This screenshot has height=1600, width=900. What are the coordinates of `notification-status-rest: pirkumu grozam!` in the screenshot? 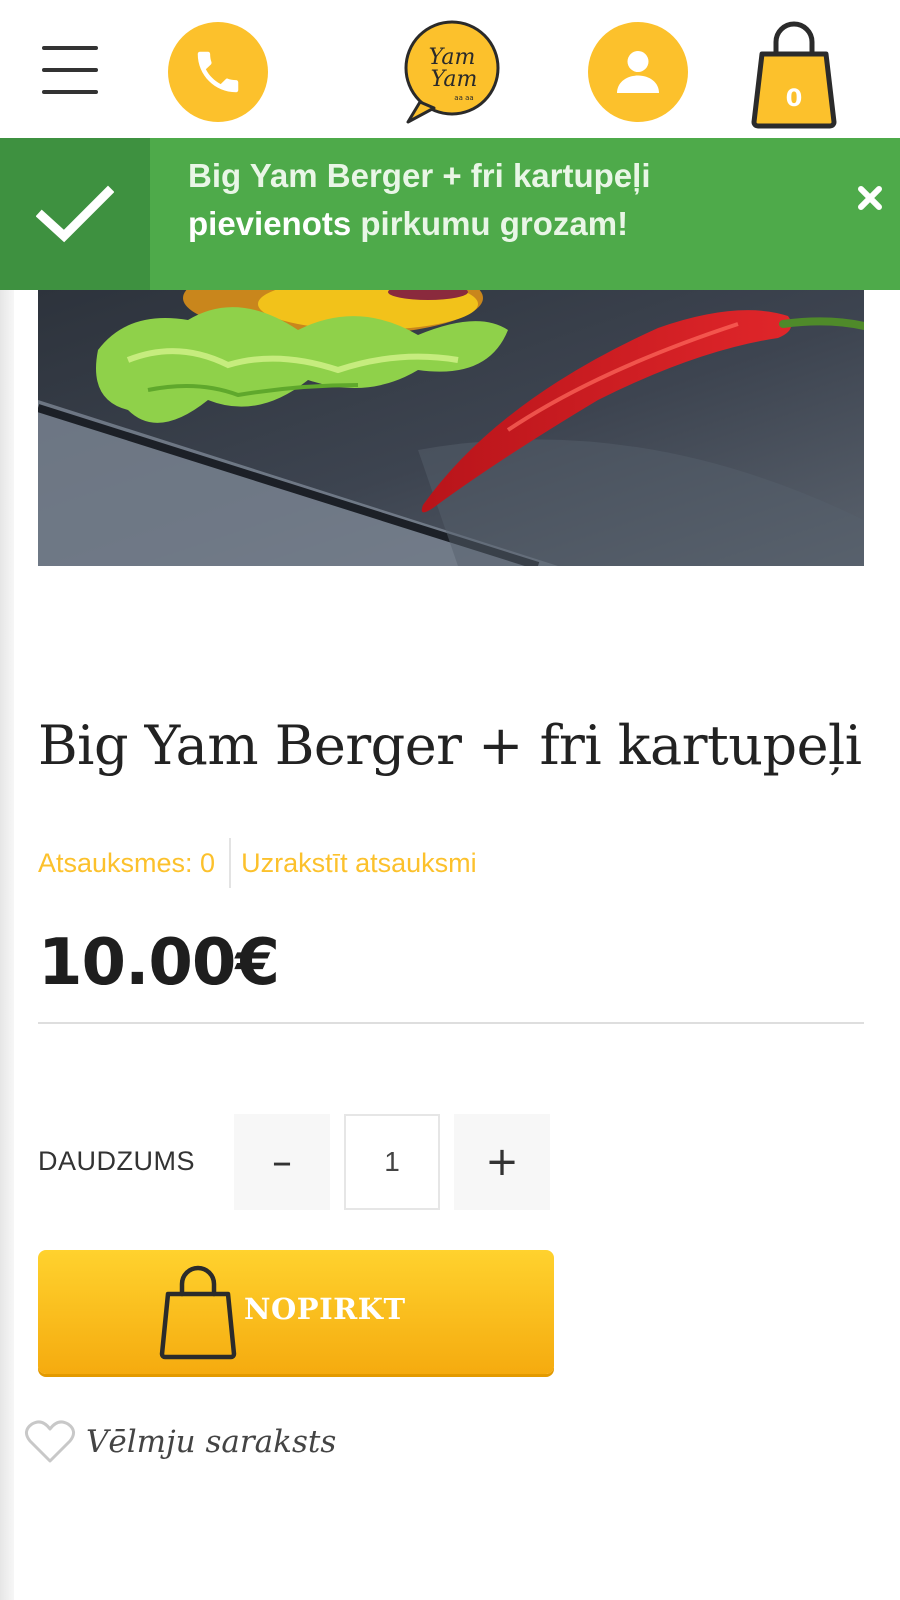 It's located at (494, 223).